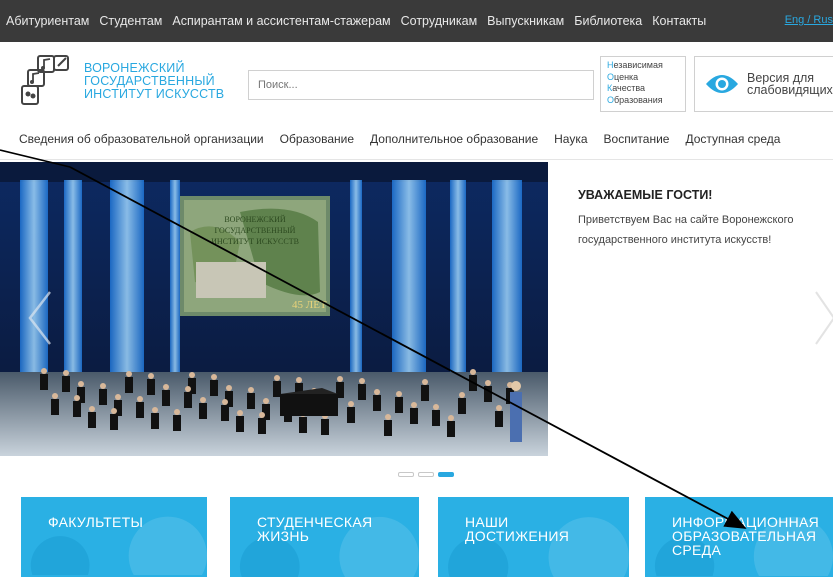  I want to click on nok-link: Независимая Оценка Качества Образования, so click(643, 84).